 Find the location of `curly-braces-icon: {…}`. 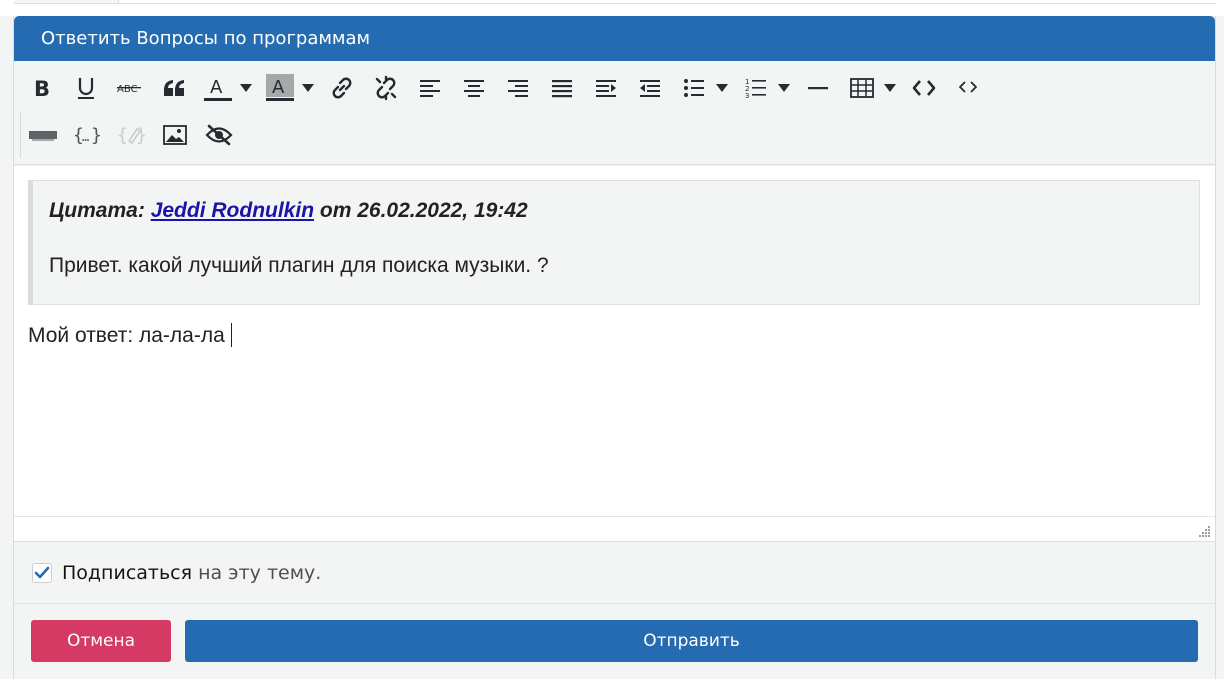

curly-braces-icon: {…} is located at coordinates (87, 135).